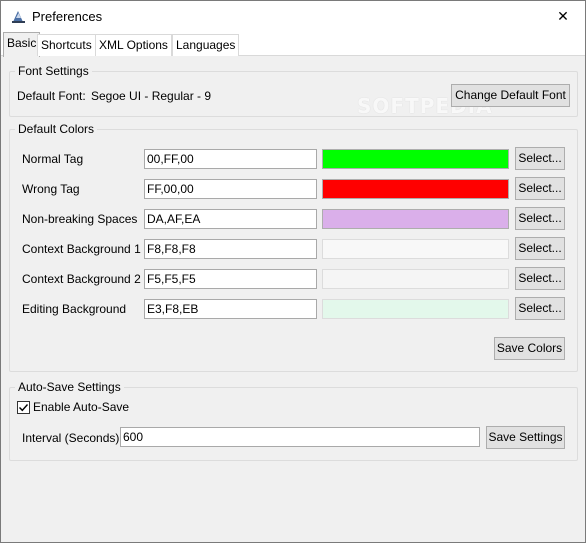 This screenshot has height=543, width=586. What do you see at coordinates (51, 189) in the screenshot?
I see `color-row-label: Wrong Tag` at bounding box center [51, 189].